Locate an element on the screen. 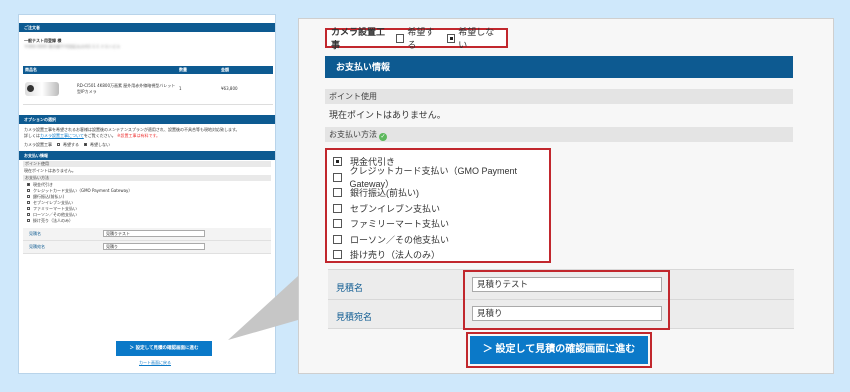 The height and width of the screenshot is (392, 850). mini-col-name: 商品名 is located at coordinates (100, 70).